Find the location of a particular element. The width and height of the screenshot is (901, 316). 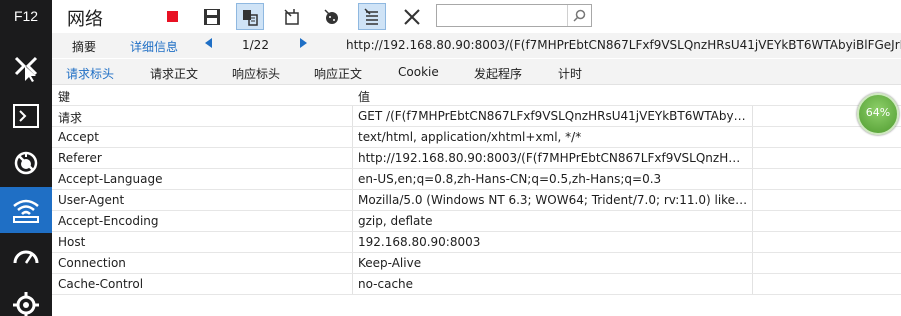

network-toolbar: 网络 is located at coordinates (476, 16).